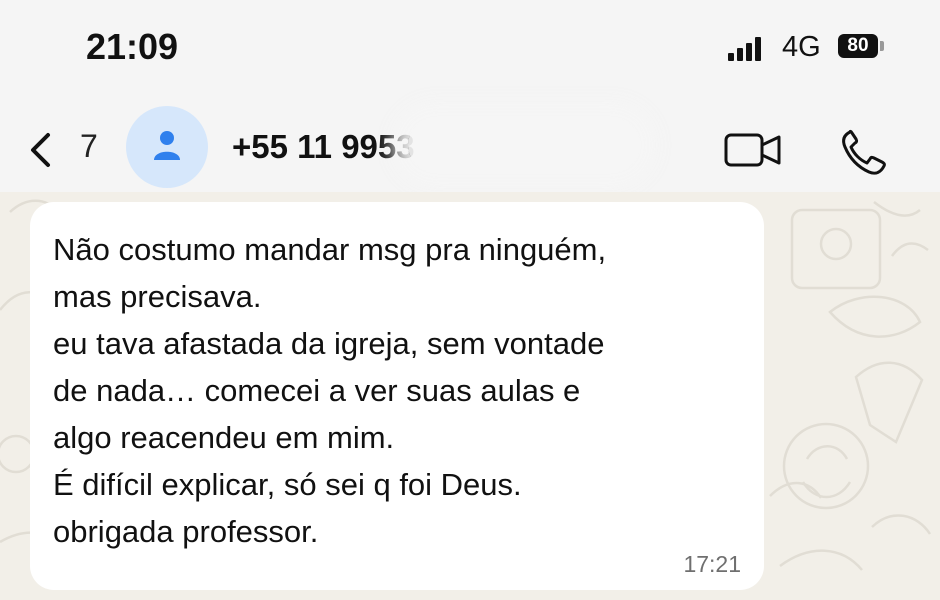  What do you see at coordinates (748, 49) in the screenshot?
I see `signal-bars-icon` at bounding box center [748, 49].